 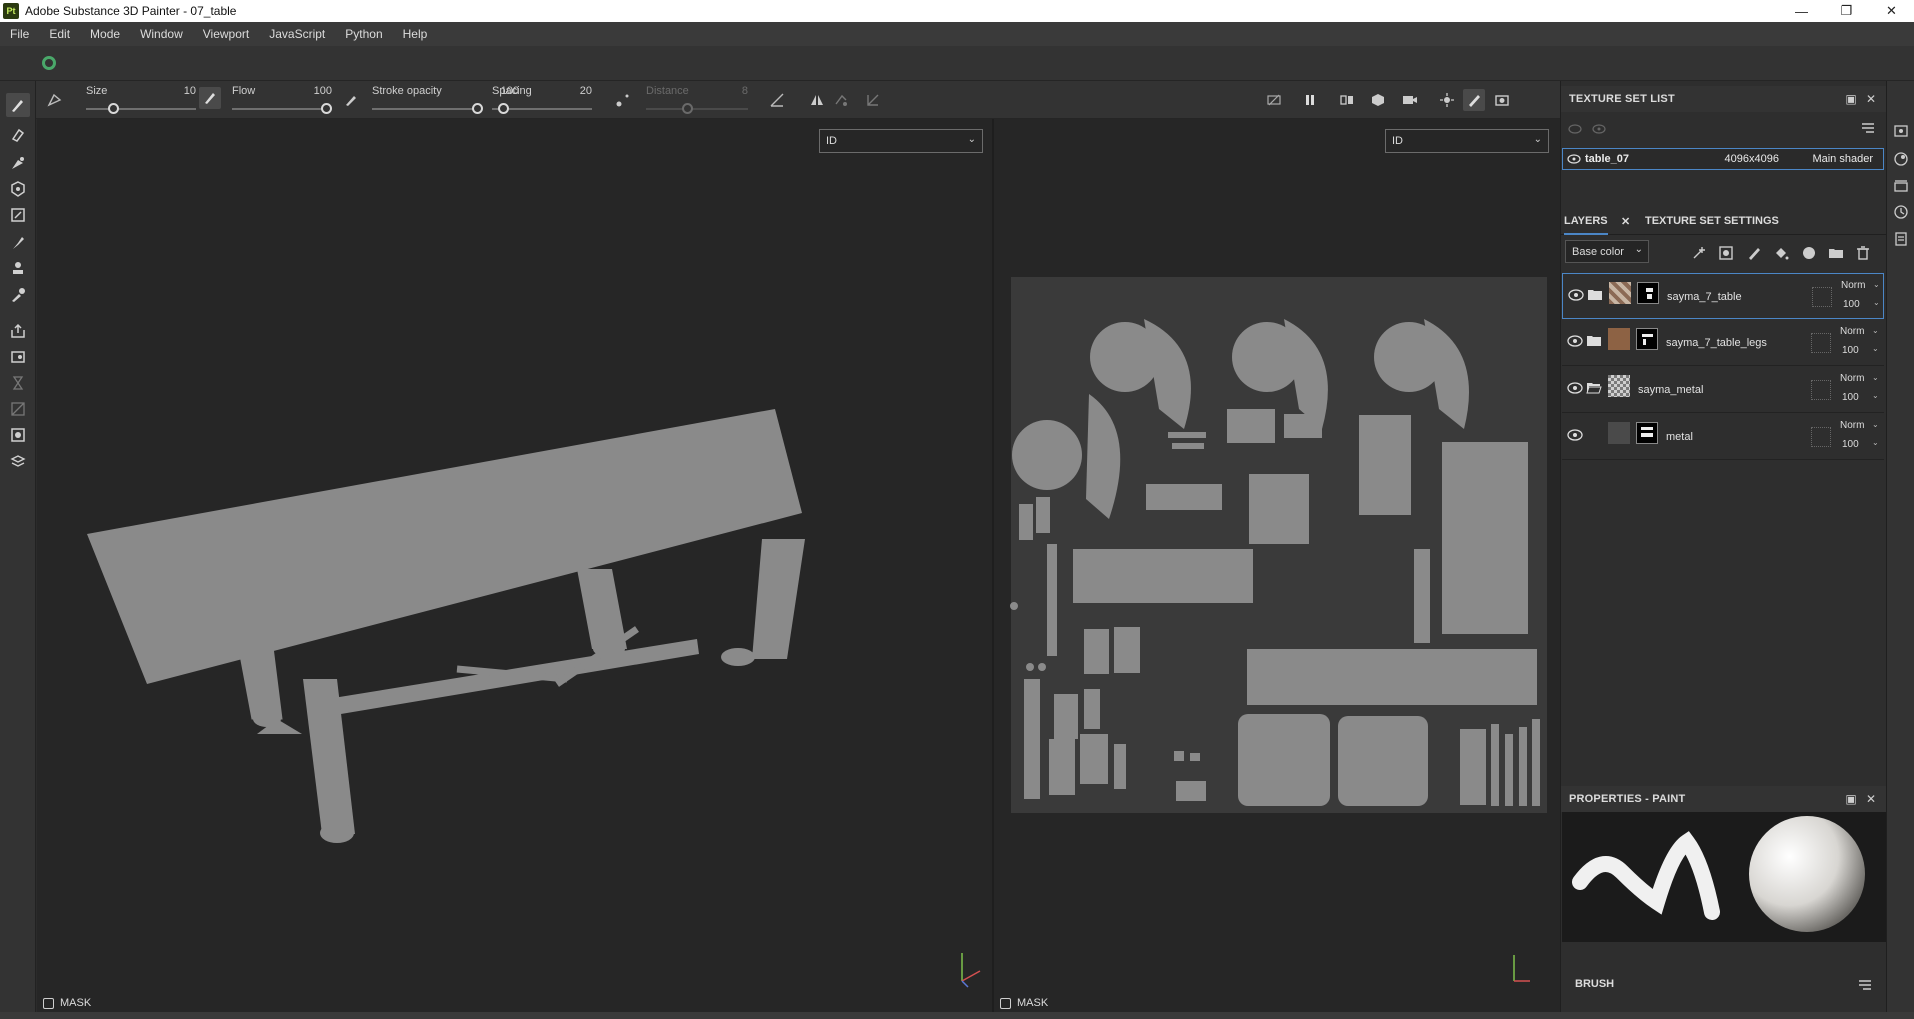 I want to click on split-view-icon, so click(x=1347, y=100).